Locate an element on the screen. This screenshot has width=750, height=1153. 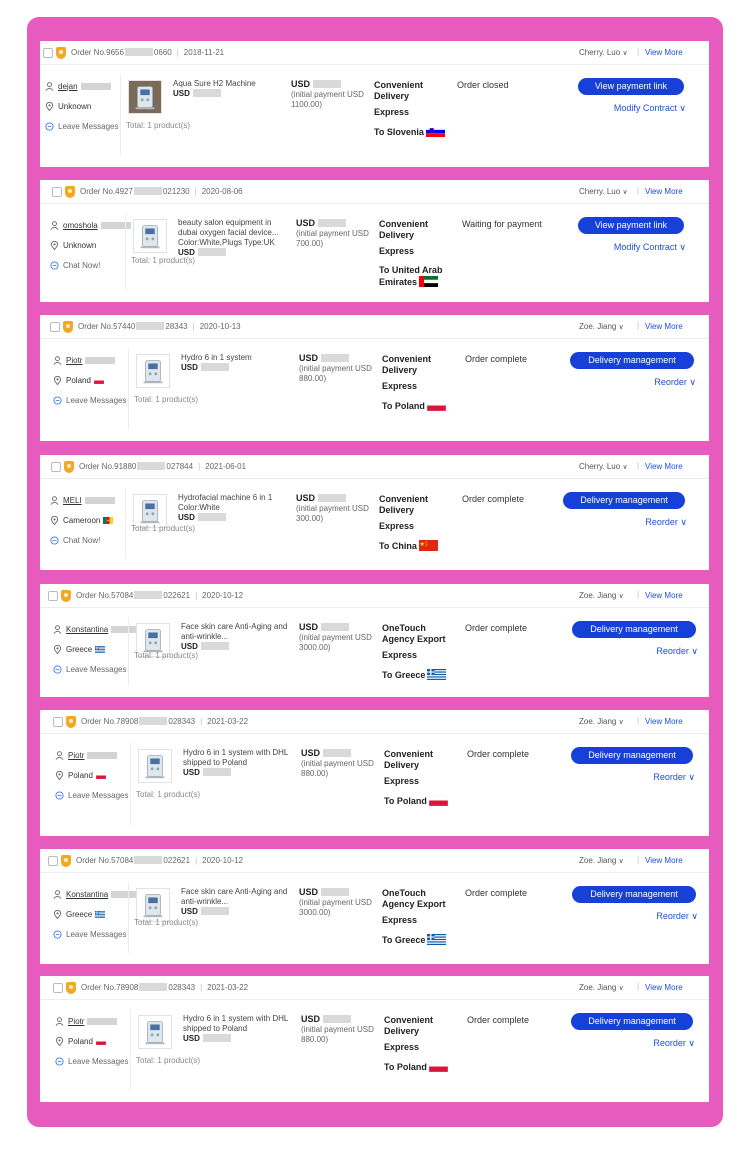
order-date: 2020-10-13 is located at coordinates (220, 326).